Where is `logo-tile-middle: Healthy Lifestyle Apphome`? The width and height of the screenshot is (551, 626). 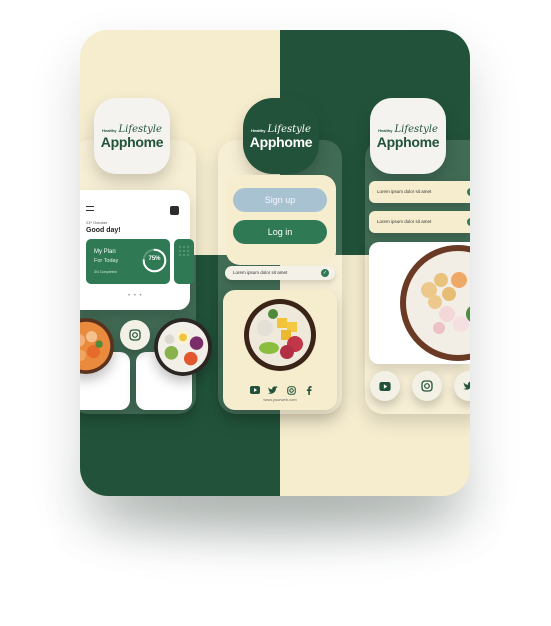 logo-tile-middle: Healthy Lifestyle Apphome is located at coordinates (281, 136).